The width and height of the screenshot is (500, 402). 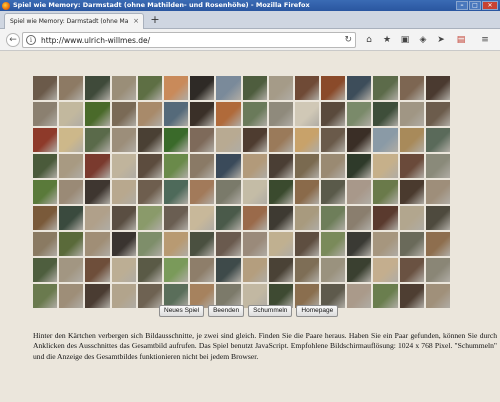 What do you see at coordinates (348, 40) in the screenshot?
I see `reload-button: ↻` at bounding box center [348, 40].